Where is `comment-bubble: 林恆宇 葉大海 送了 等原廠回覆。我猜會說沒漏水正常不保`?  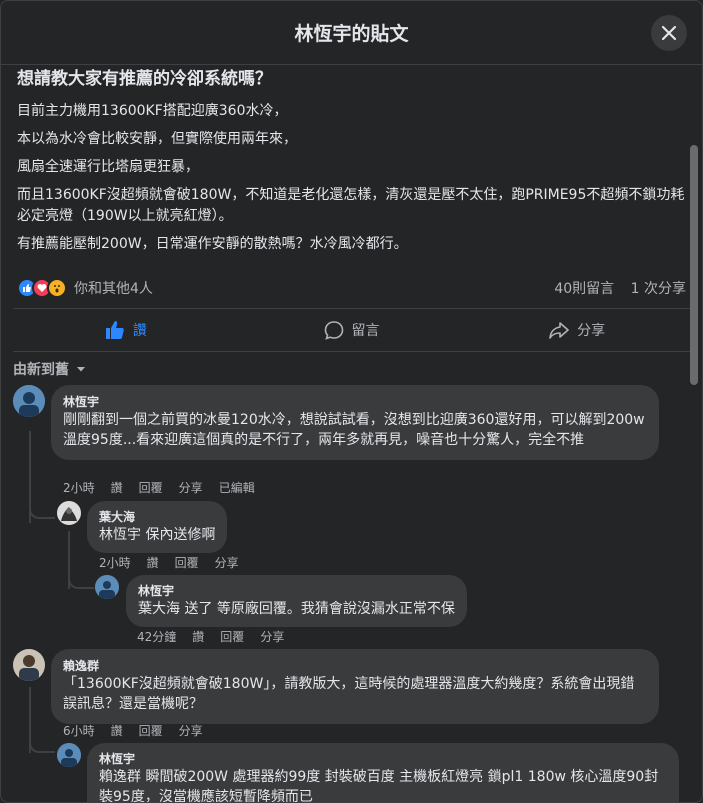
comment-bubble: 林恆宇 葉大海 送了 等原廠回覆。我猜會說沒漏水正常不保 is located at coordinates (296, 601).